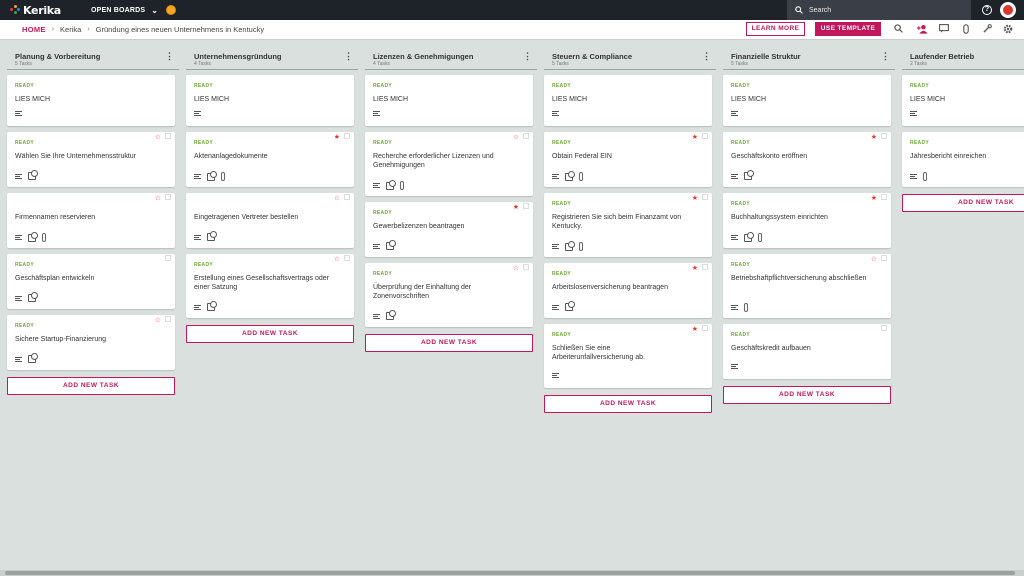  I want to click on task-card: Eingetragenen Vertreter bestellen ☆, so click(270, 220).